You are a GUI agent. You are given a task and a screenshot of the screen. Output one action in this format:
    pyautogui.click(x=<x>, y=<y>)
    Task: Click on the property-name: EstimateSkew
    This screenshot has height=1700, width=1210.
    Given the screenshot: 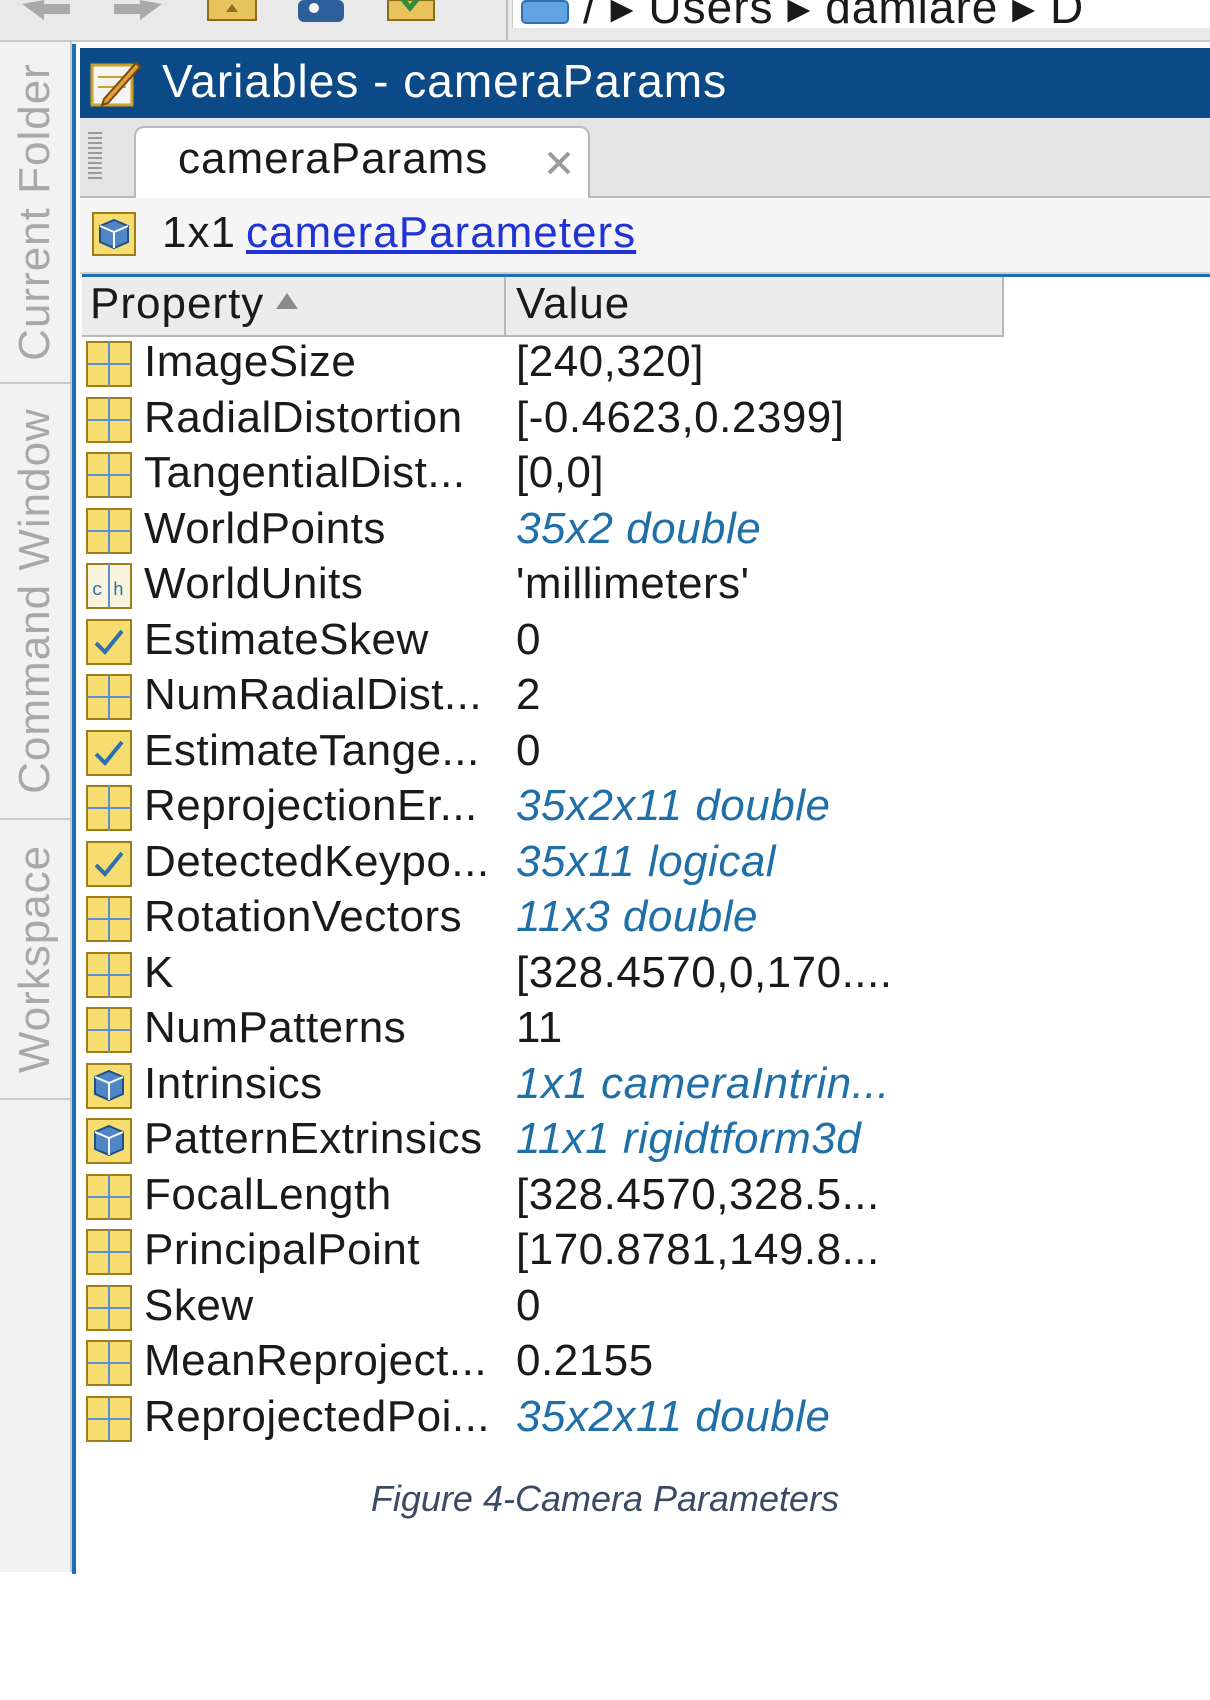 What is the action you would take?
    pyautogui.click(x=286, y=639)
    